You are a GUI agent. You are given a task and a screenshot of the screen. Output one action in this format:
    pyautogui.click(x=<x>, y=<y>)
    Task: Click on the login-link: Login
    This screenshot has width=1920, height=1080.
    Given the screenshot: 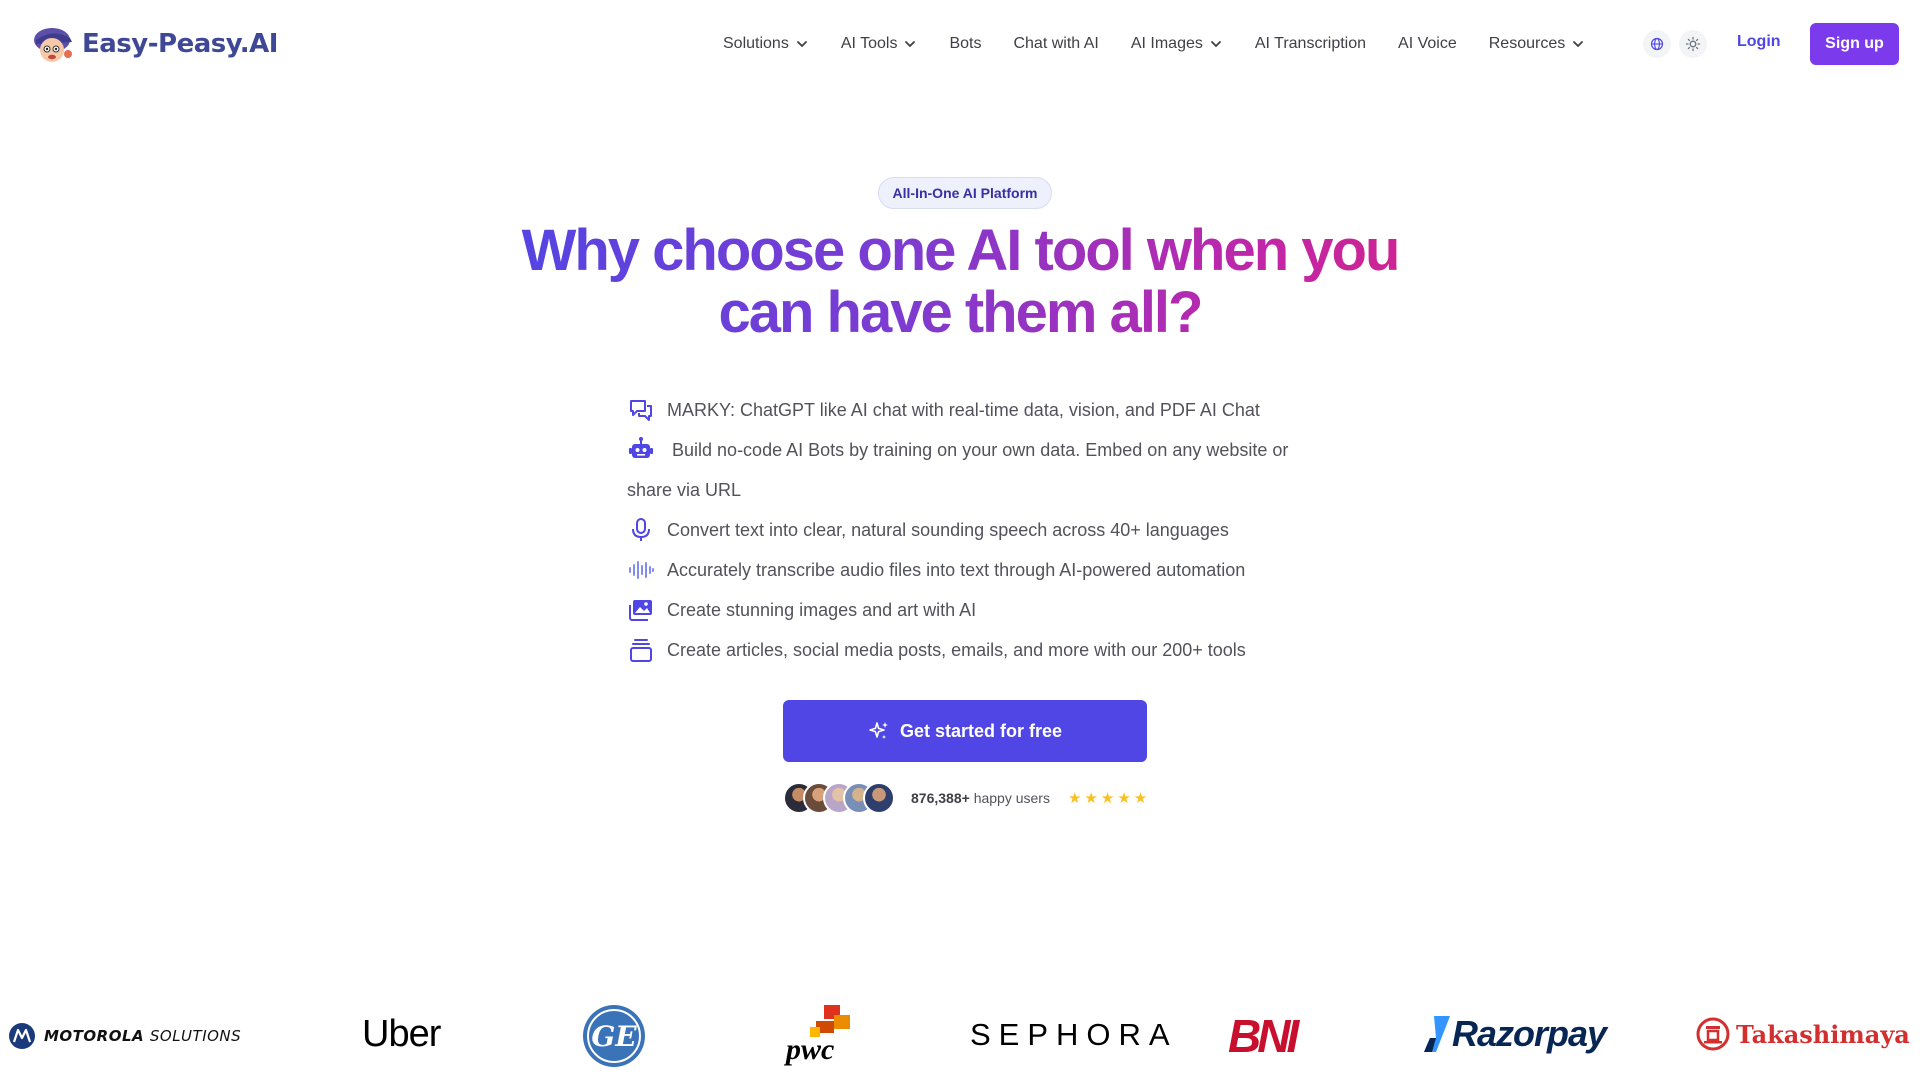 What is the action you would take?
    pyautogui.click(x=1759, y=42)
    